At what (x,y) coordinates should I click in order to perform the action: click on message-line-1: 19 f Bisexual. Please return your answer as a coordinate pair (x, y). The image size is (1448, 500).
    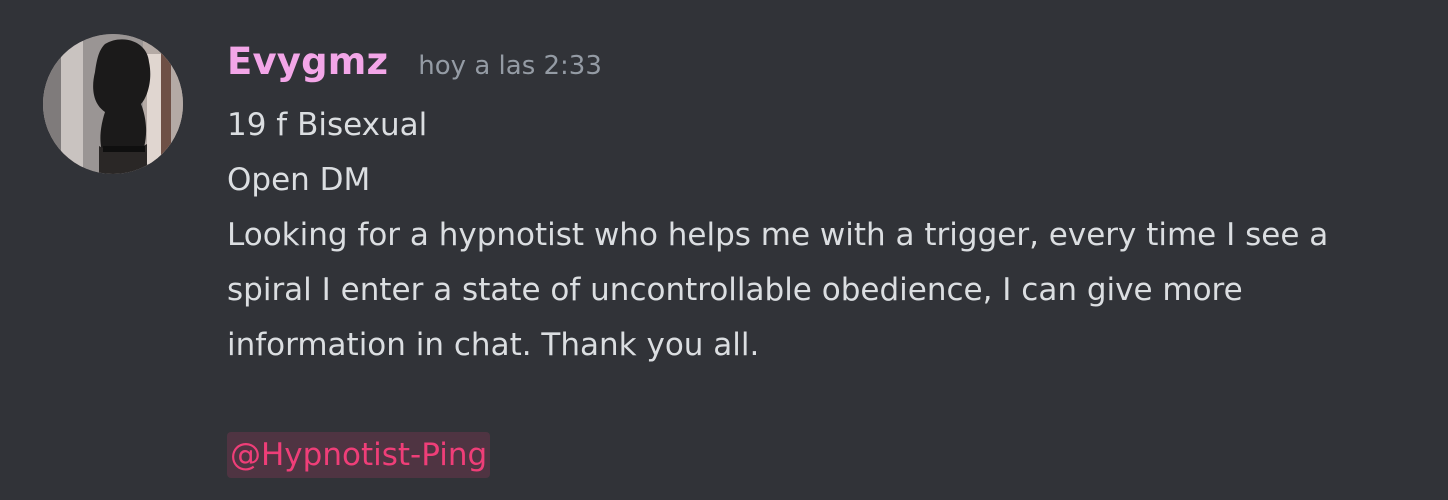
    Looking at the image, I should click on (327, 125).